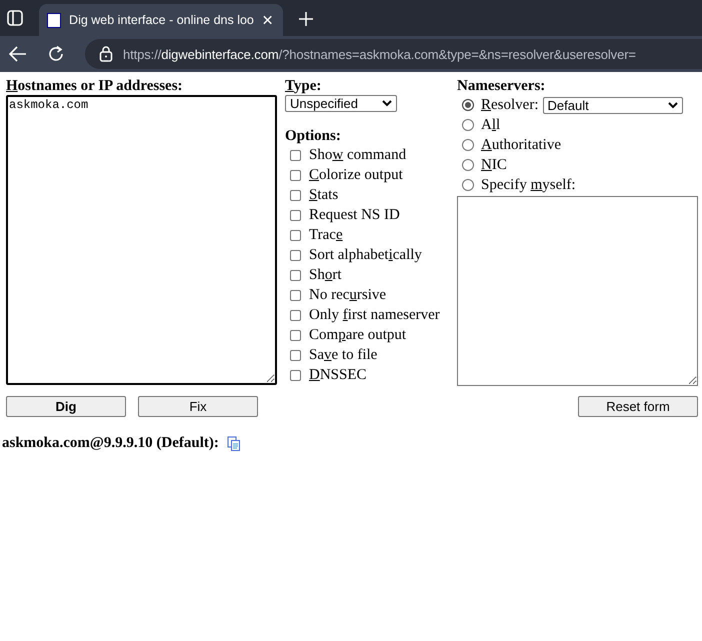 Image resolution: width=702 pixels, height=641 pixels. Describe the element at coordinates (528, 185) in the screenshot. I see `radio-label: Specify myself:` at that location.